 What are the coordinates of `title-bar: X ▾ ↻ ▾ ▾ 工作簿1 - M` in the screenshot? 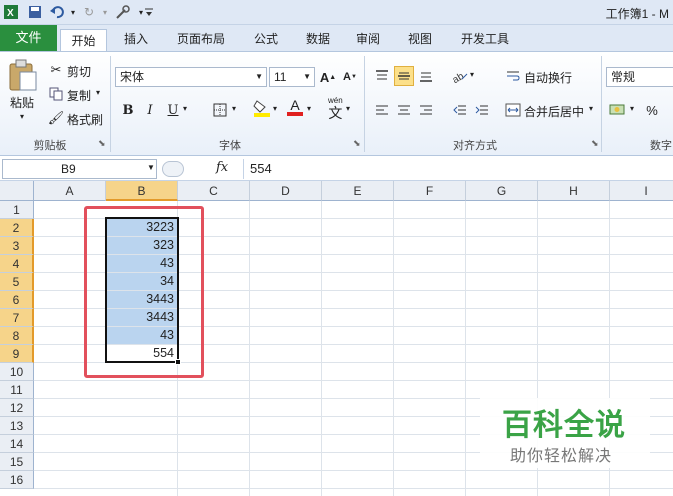 It's located at (336, 12).